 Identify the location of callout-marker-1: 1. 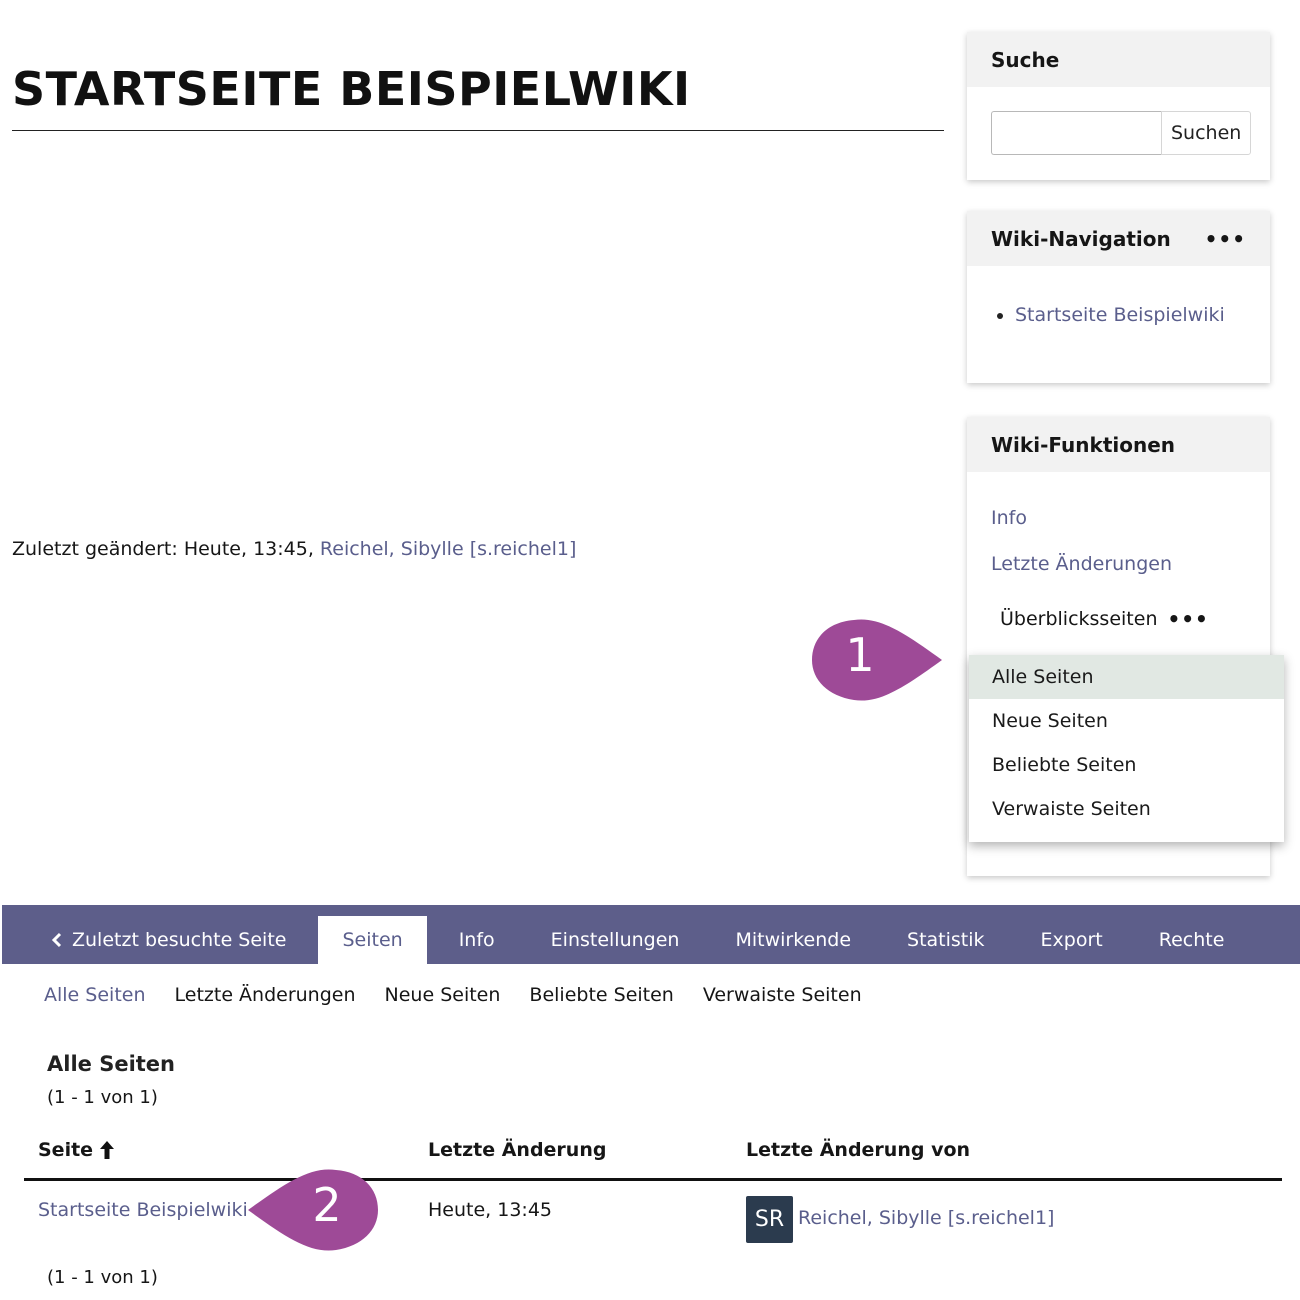
(880, 660).